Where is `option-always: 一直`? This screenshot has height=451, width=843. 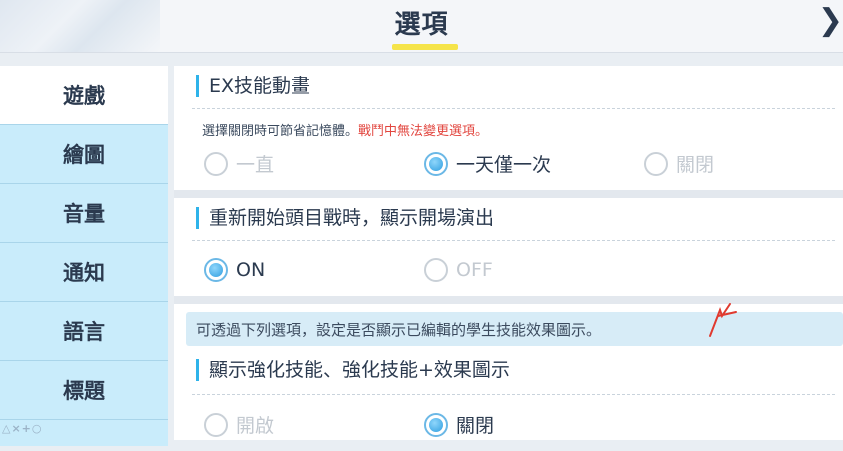
option-always: 一直 is located at coordinates (239, 163).